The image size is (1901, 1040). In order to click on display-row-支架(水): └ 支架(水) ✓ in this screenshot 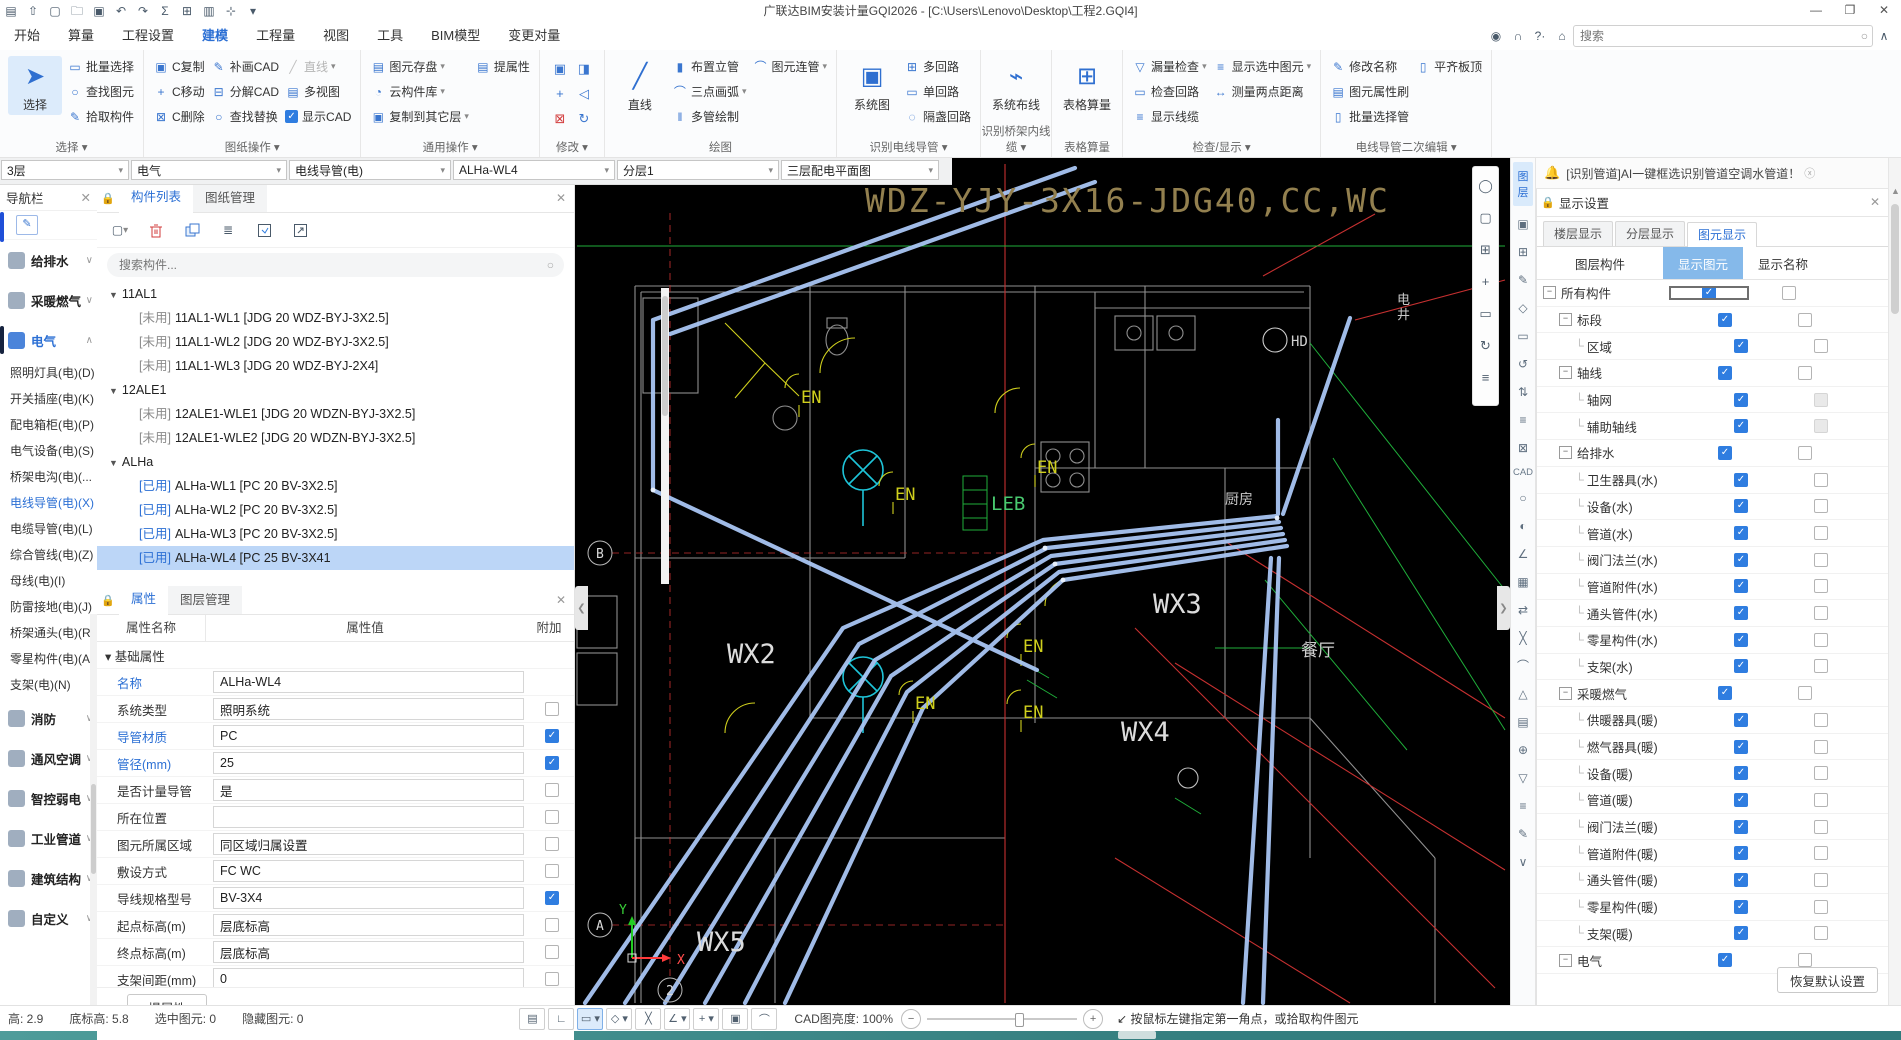, I will do `click(1712, 667)`.